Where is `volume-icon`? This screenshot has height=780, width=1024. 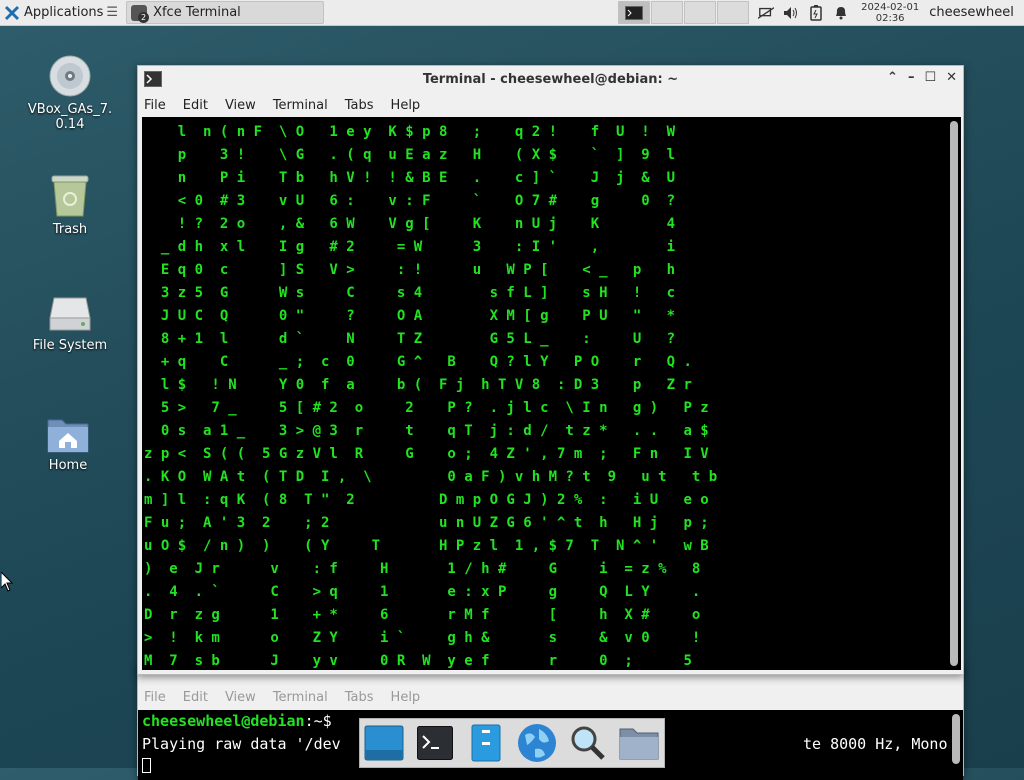
volume-icon is located at coordinates (791, 13).